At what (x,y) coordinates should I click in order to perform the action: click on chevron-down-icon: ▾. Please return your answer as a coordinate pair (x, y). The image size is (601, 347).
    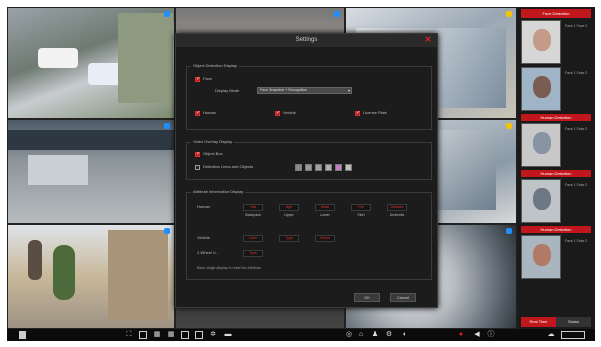
    Looking at the image, I should click on (348, 90).